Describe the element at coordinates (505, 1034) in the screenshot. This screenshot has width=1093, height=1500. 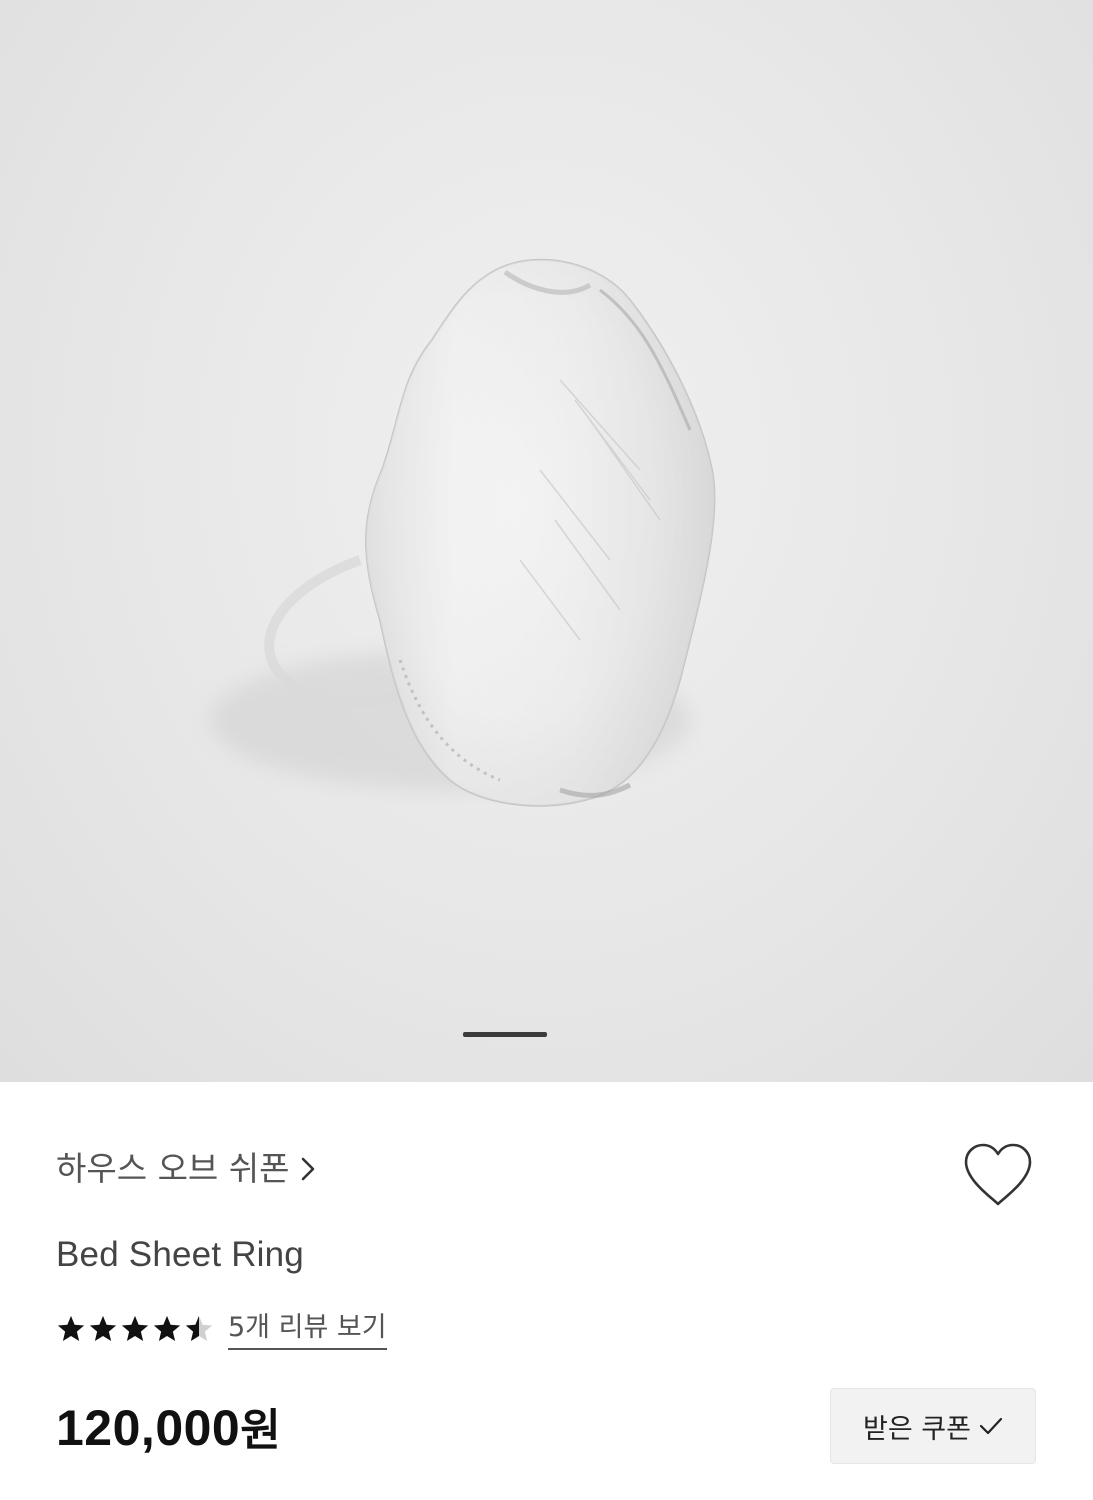
I see `carousel-page-indicator` at that location.